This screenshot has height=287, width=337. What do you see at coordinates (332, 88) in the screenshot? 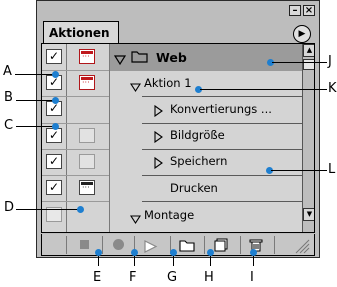
I see `callout-label-k: K` at bounding box center [332, 88].